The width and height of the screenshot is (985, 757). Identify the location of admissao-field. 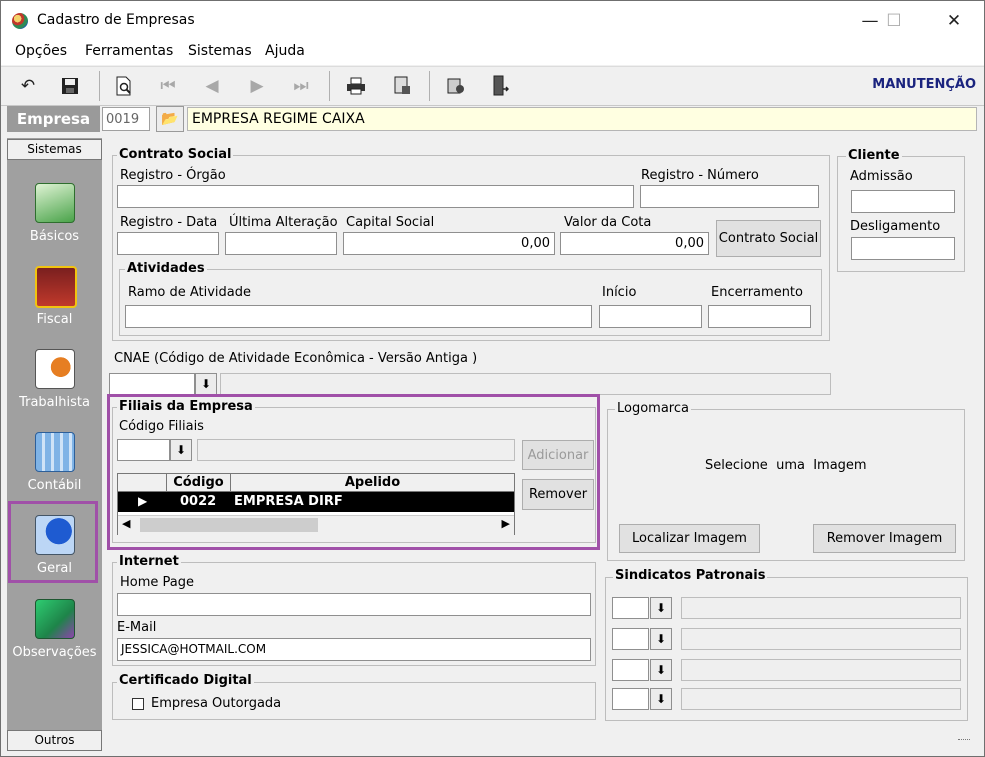
(903, 201).